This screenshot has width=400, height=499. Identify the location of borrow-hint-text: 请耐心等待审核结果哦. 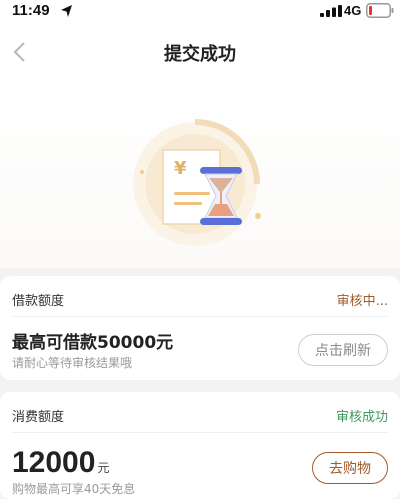
(72, 363).